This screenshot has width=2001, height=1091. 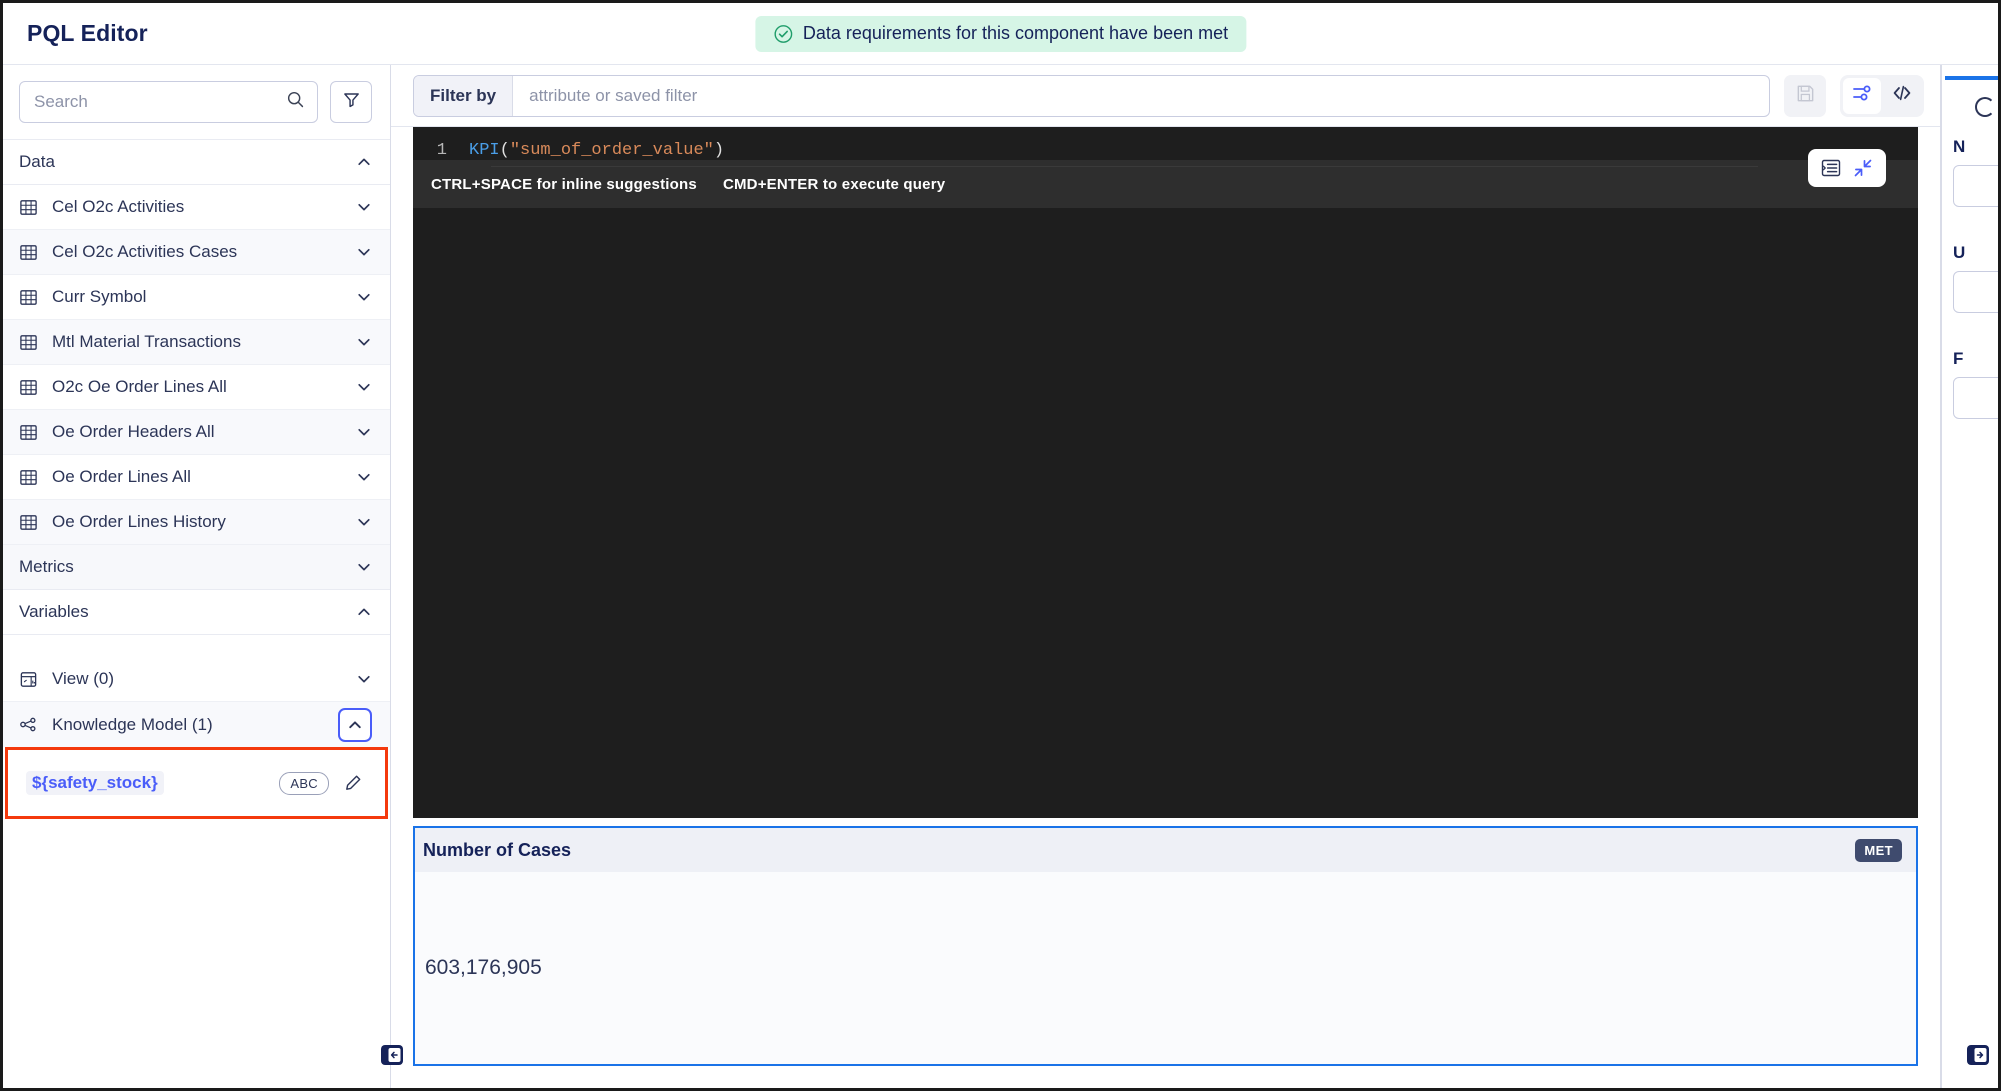 What do you see at coordinates (1978, 1055) in the screenshot?
I see `expand-right-panel-icon` at bounding box center [1978, 1055].